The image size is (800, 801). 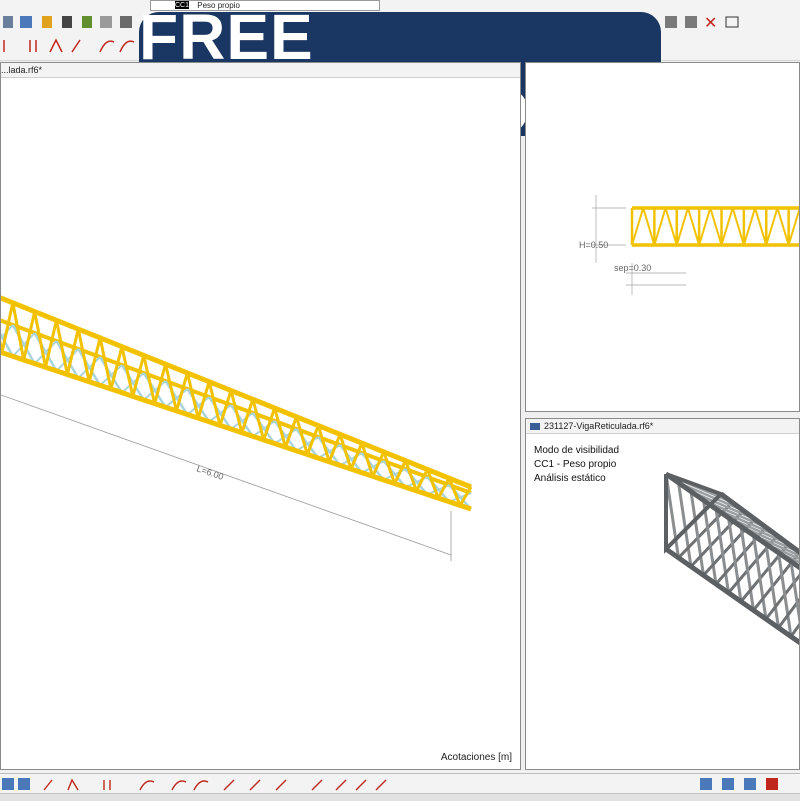 What do you see at coordinates (229, 785) in the screenshot?
I see `draw-diagonal-icon` at bounding box center [229, 785].